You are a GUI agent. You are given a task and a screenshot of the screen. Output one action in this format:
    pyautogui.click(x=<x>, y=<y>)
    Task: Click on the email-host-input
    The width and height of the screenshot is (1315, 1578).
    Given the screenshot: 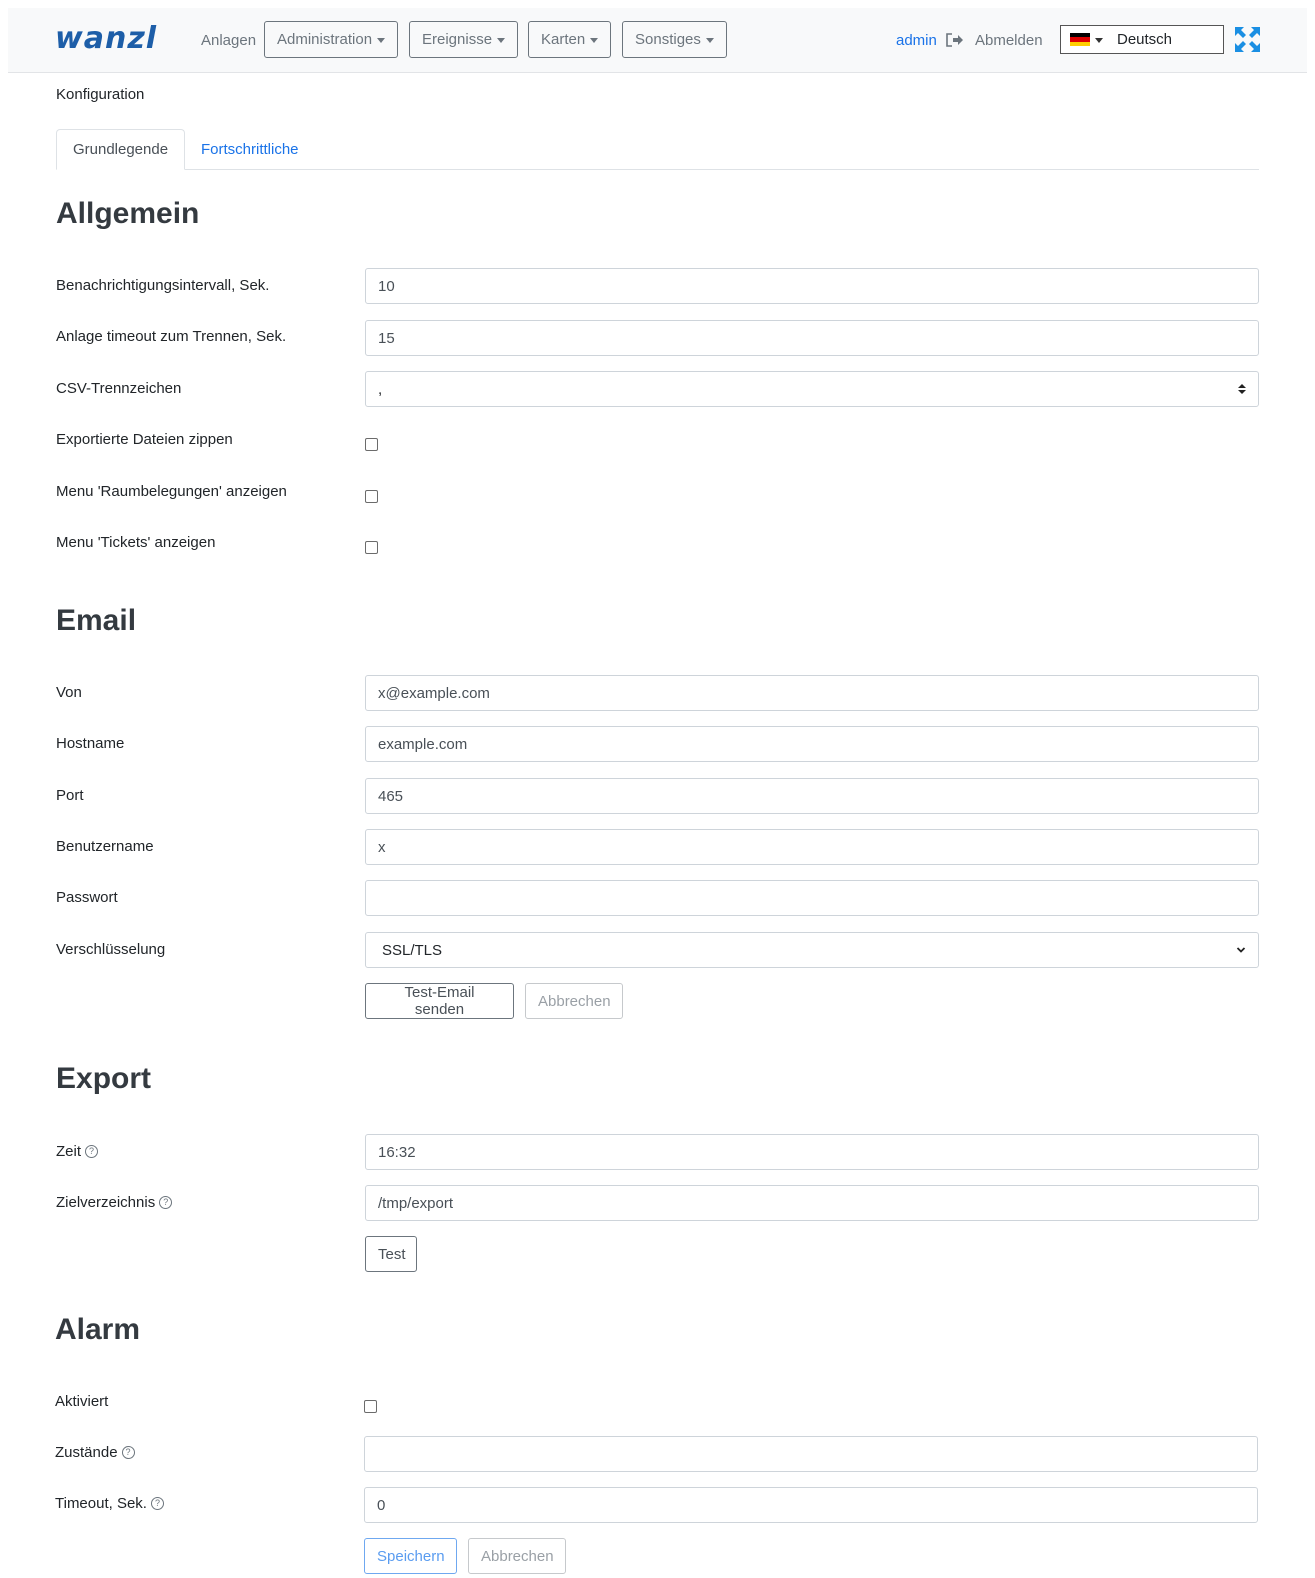 What is the action you would take?
    pyautogui.click(x=812, y=744)
    